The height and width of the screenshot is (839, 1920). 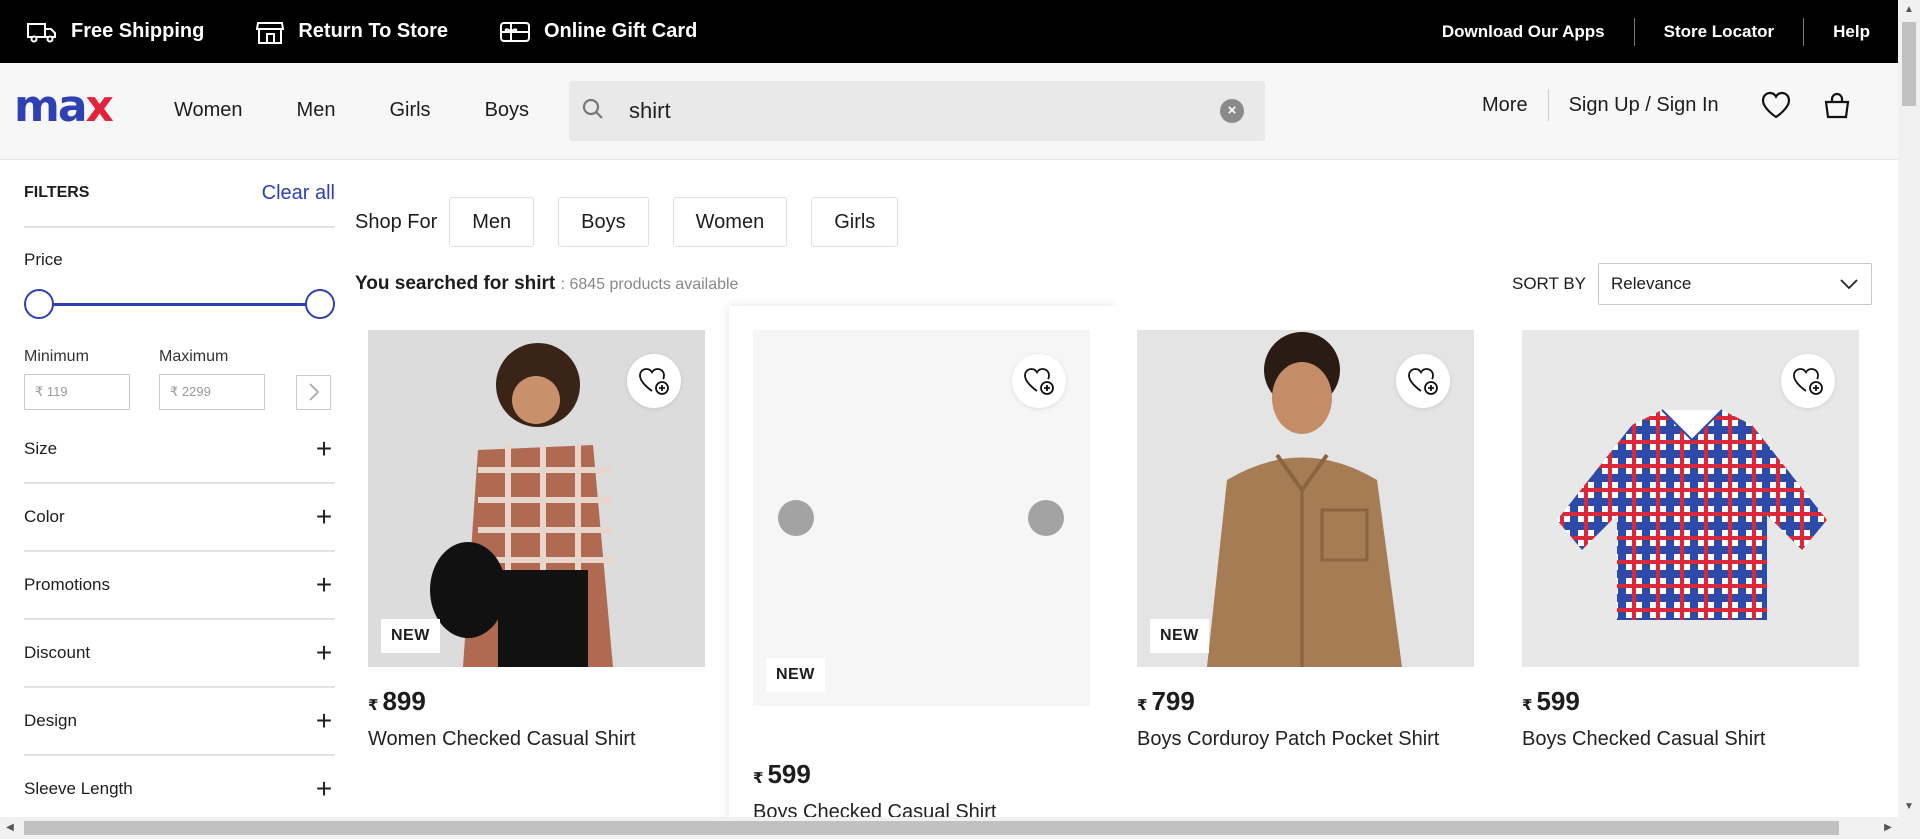 What do you see at coordinates (649, 284) in the screenshot?
I see `product-count: : 6845 products available` at bounding box center [649, 284].